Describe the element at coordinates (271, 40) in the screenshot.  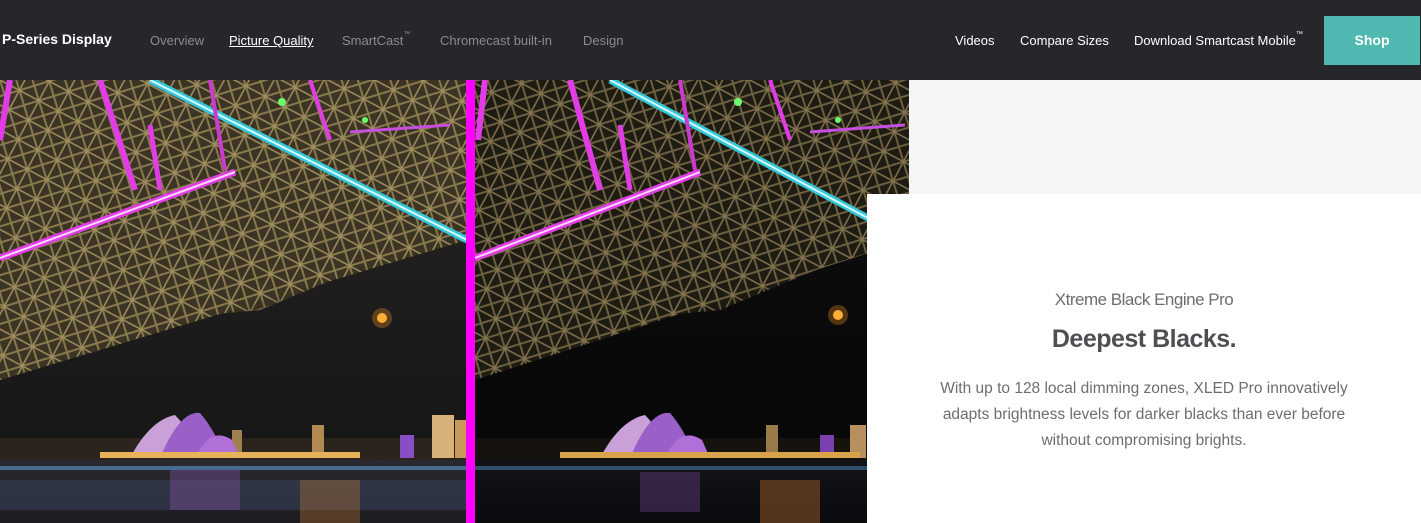
I see `nav-link-picture-quality: Picture Quality` at that location.